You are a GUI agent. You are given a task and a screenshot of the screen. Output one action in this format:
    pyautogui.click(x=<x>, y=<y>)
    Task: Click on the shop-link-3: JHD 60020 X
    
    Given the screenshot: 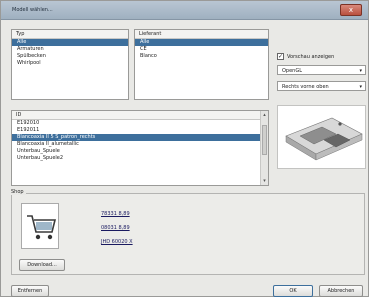 What is the action you would take?
    pyautogui.click(x=117, y=242)
    